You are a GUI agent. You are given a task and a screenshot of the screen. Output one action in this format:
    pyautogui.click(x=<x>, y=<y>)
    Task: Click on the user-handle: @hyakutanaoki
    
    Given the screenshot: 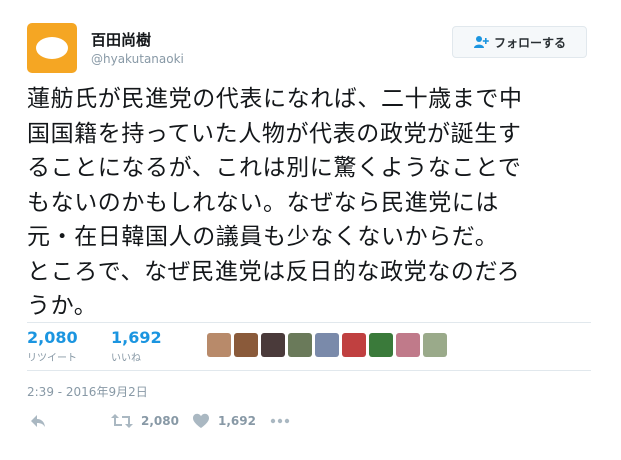 What is the action you would take?
    pyautogui.click(x=137, y=59)
    